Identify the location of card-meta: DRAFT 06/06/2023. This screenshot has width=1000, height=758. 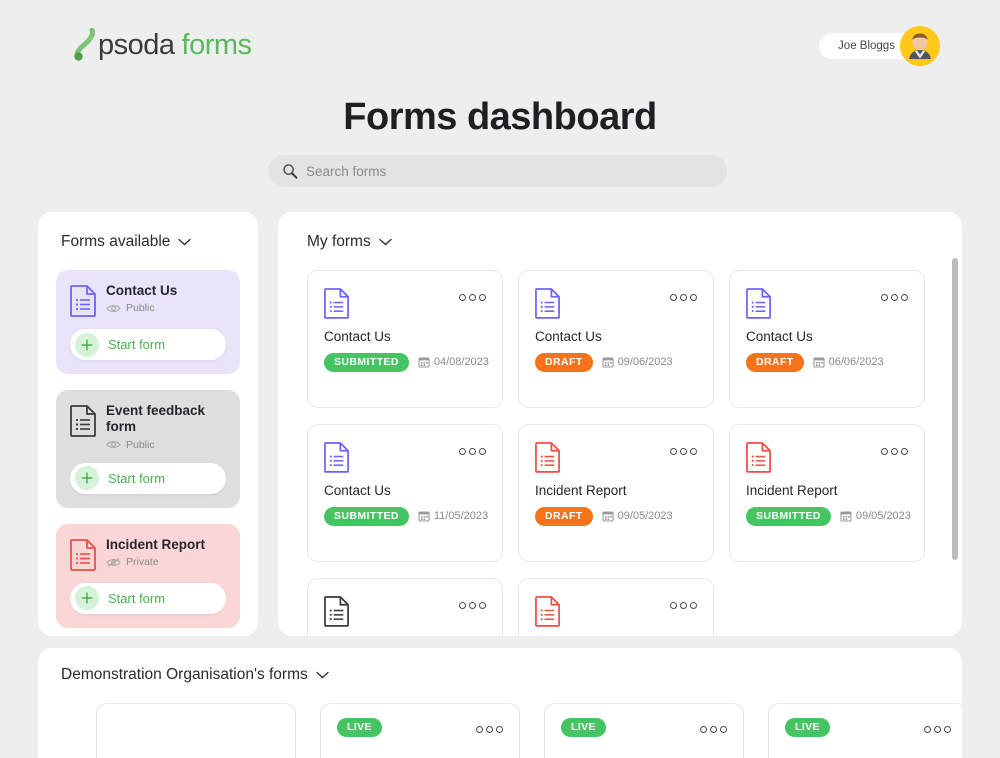
(827, 362).